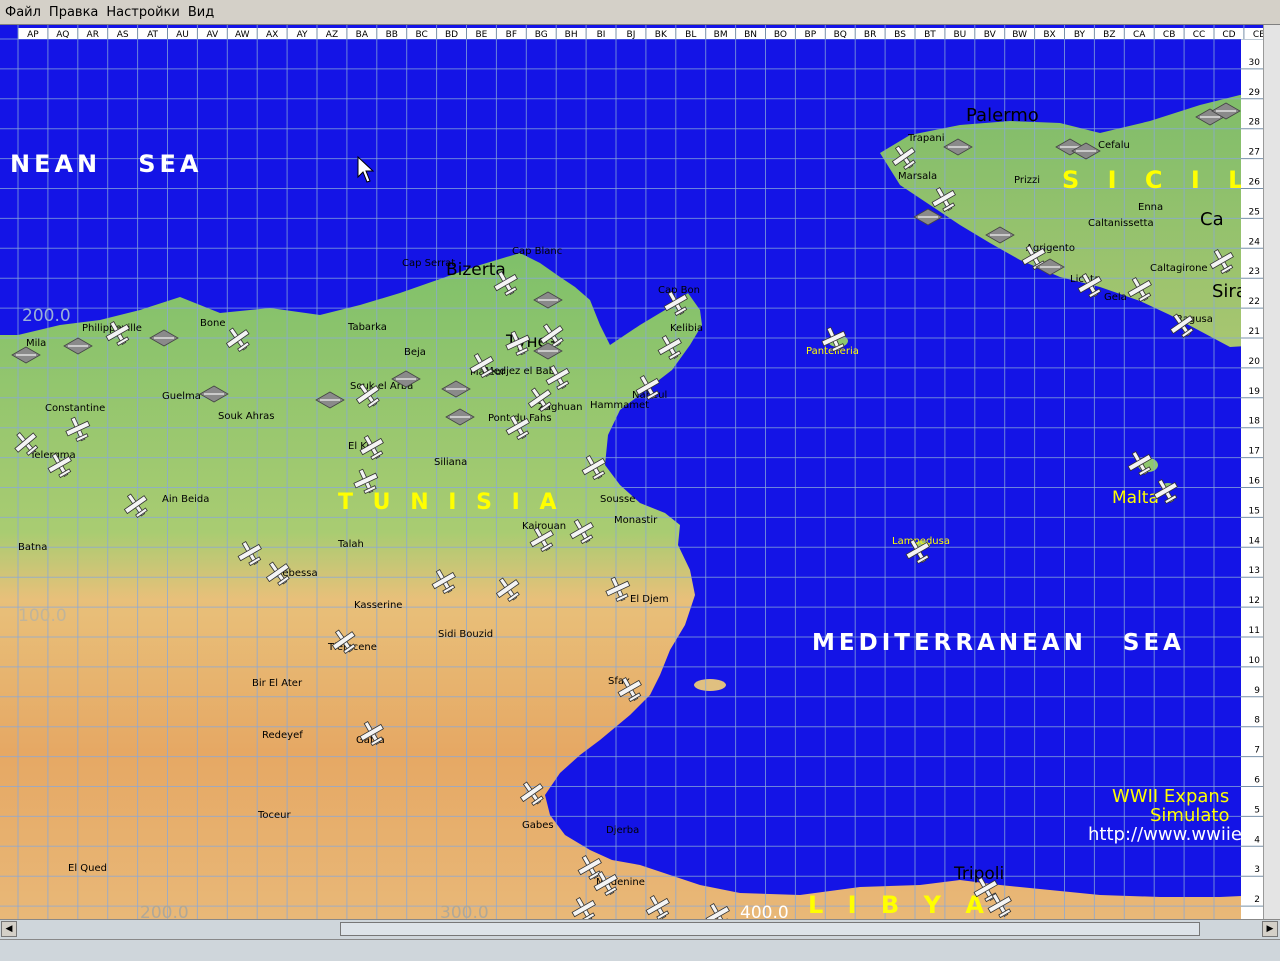 This screenshot has height=961, width=1280. I want to click on menu-edit: Правка, so click(72, 12).